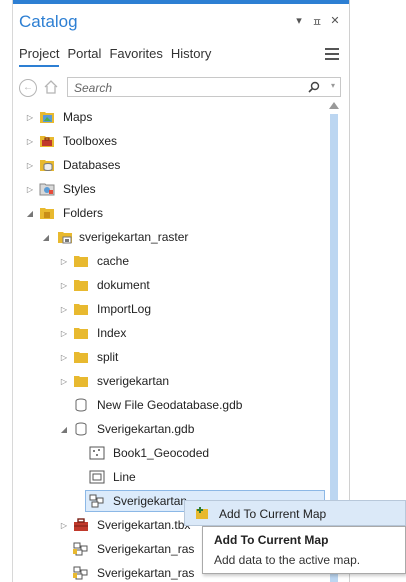 Image resolution: width=406 pixels, height=582 pixels. I want to click on tooltip-description: Add data to the active map., so click(287, 560).